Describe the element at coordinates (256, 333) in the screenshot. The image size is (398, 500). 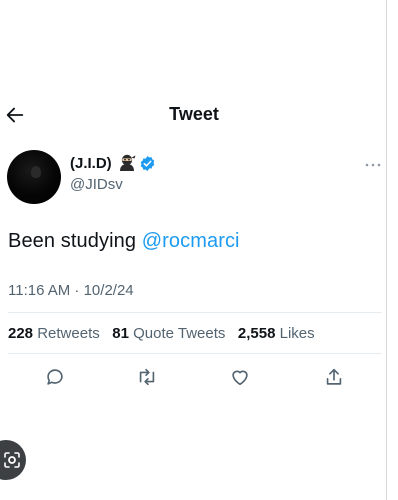
I see `likes-count: 2,558` at that location.